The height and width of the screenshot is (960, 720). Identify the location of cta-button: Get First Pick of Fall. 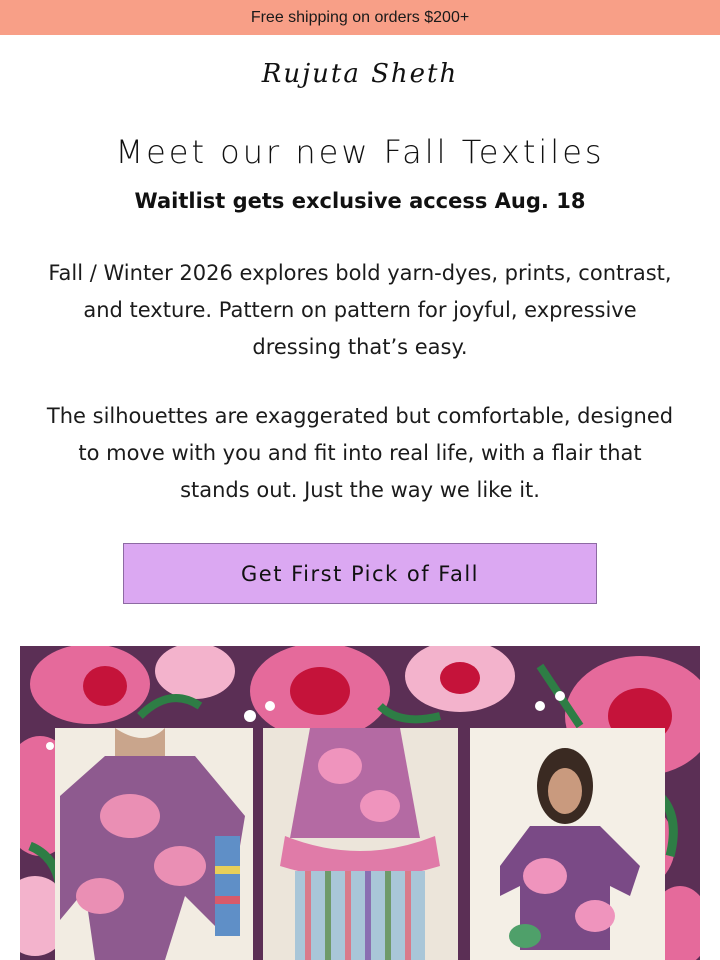
(360, 573).